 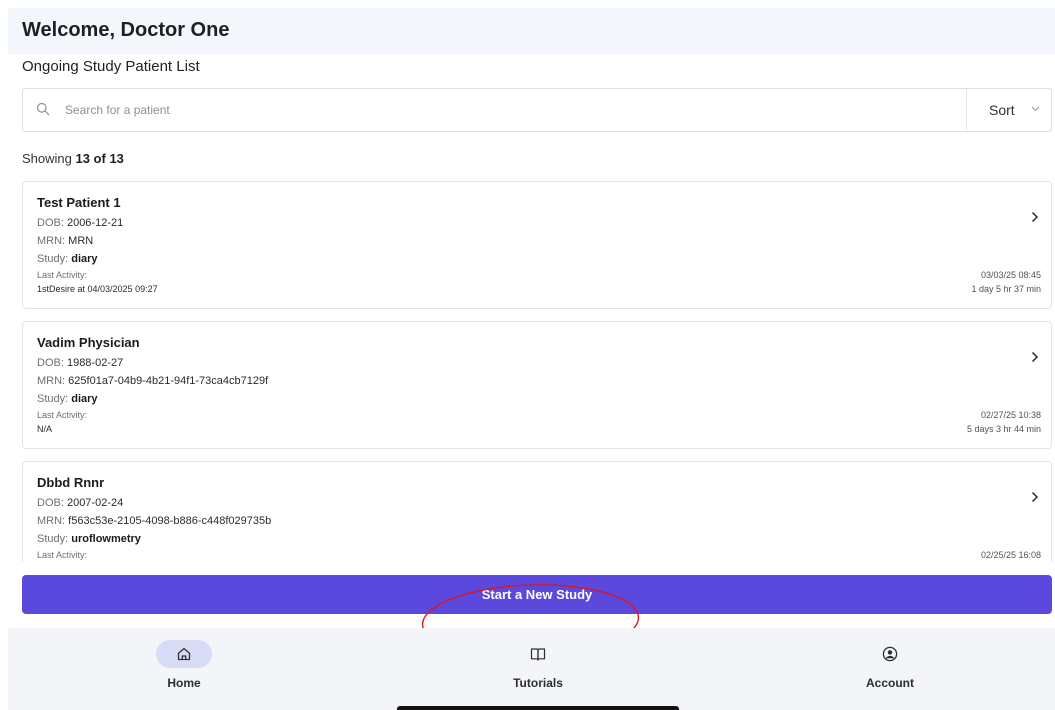 What do you see at coordinates (81, 241) in the screenshot?
I see `mrn-value: MRN` at bounding box center [81, 241].